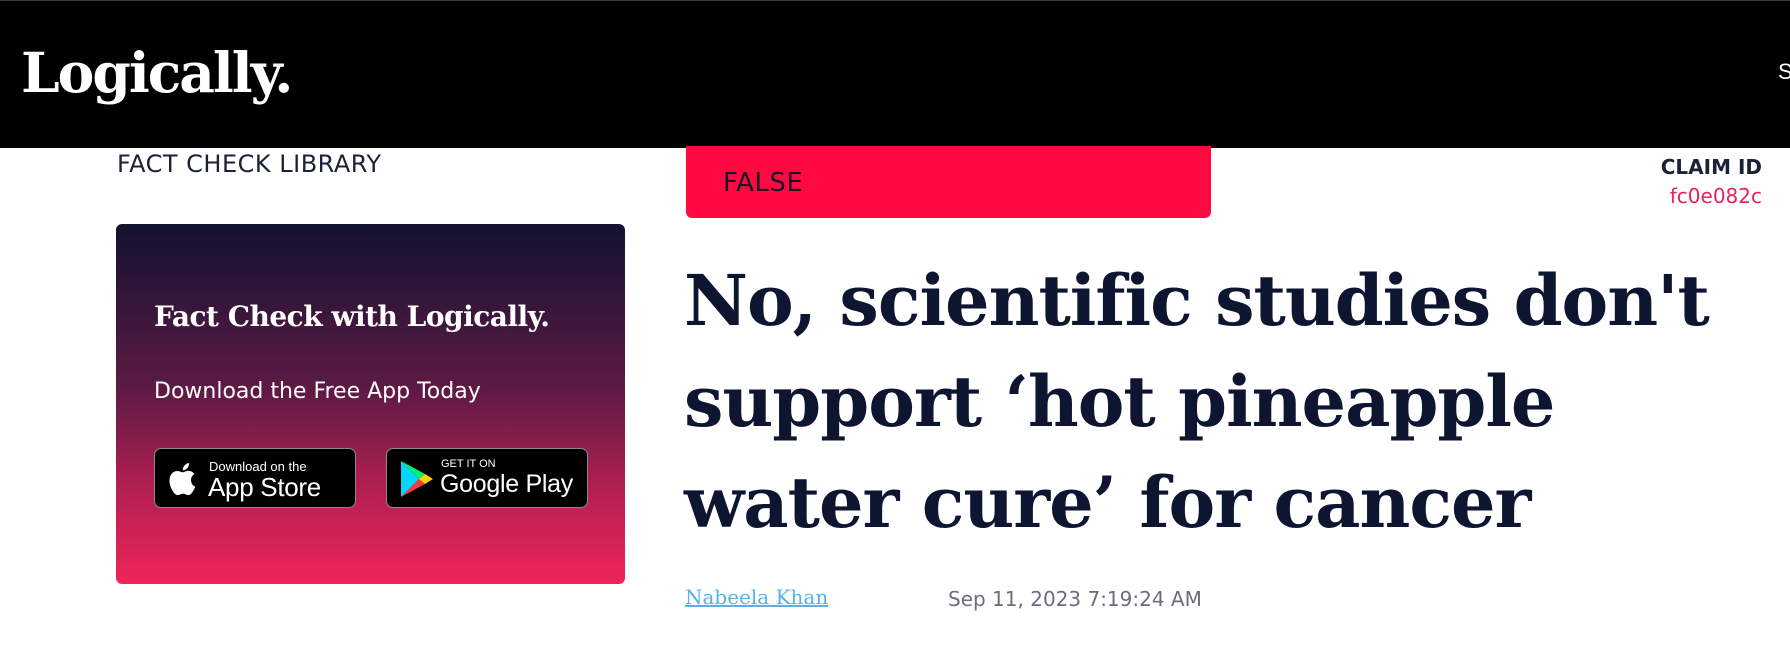 This screenshot has width=1790, height=657. I want to click on promo-title: Fact Check with Logically., so click(352, 316).